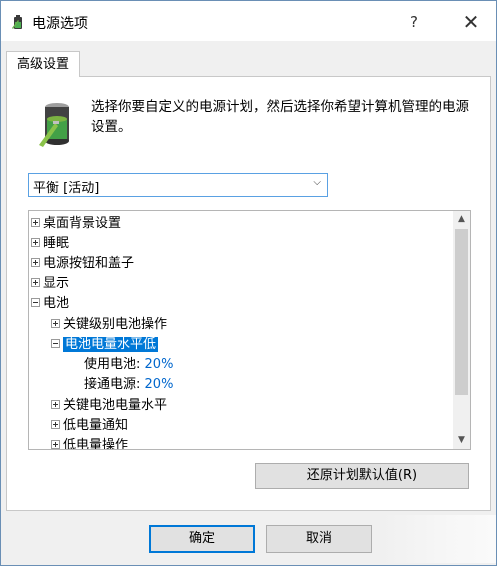 This screenshot has height=566, width=497. What do you see at coordinates (280, 117) in the screenshot?
I see `description-text: 选择你要自定义的电源计划，然后选择你希望计算机管理的电源设置。` at bounding box center [280, 117].